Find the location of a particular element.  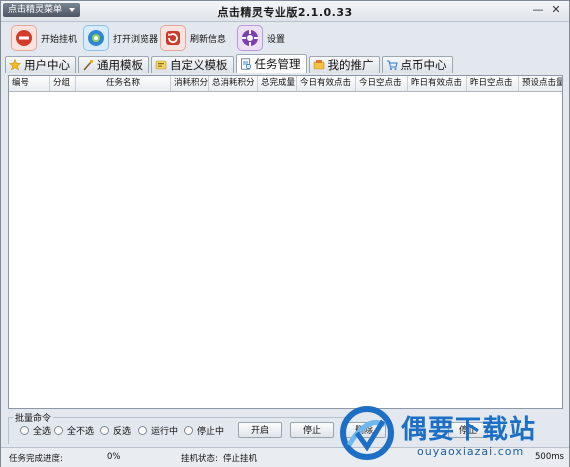

tab-bar: 用户中心 通用模板 自定义模板 任务管理 我的推广 点币中心 is located at coordinates (229, 64).